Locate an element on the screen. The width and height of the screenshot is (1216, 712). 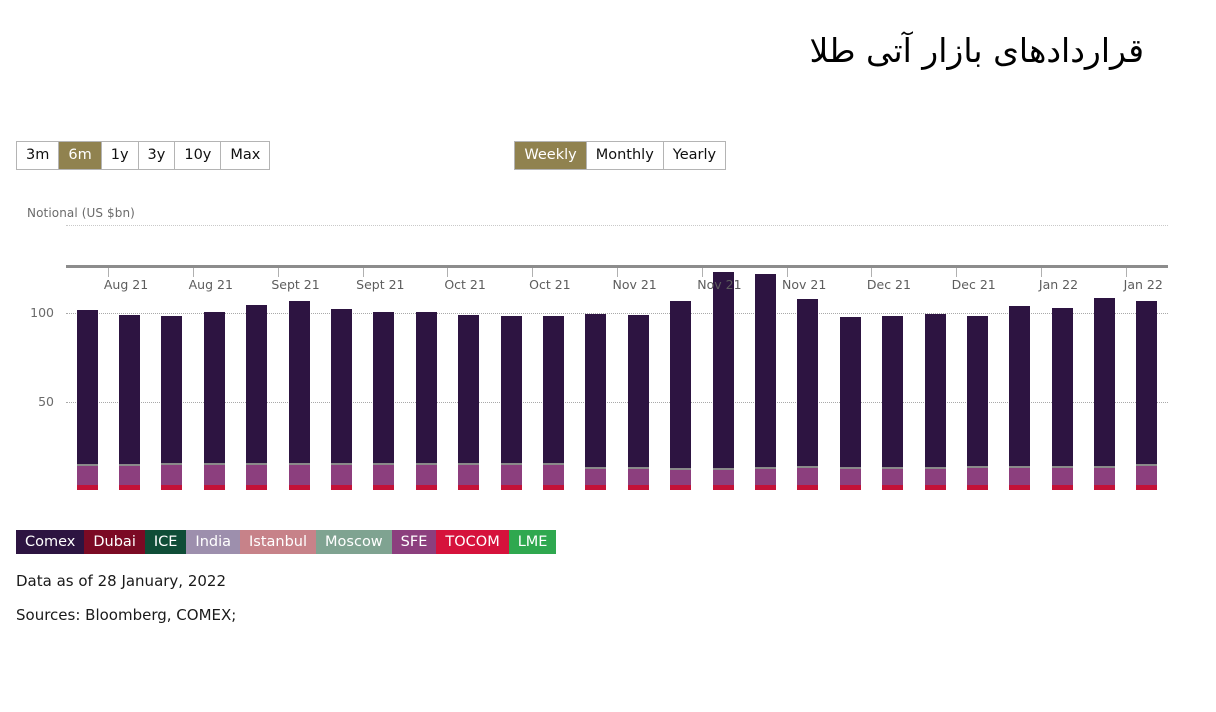
range-button-6m: 6m is located at coordinates (80, 155).